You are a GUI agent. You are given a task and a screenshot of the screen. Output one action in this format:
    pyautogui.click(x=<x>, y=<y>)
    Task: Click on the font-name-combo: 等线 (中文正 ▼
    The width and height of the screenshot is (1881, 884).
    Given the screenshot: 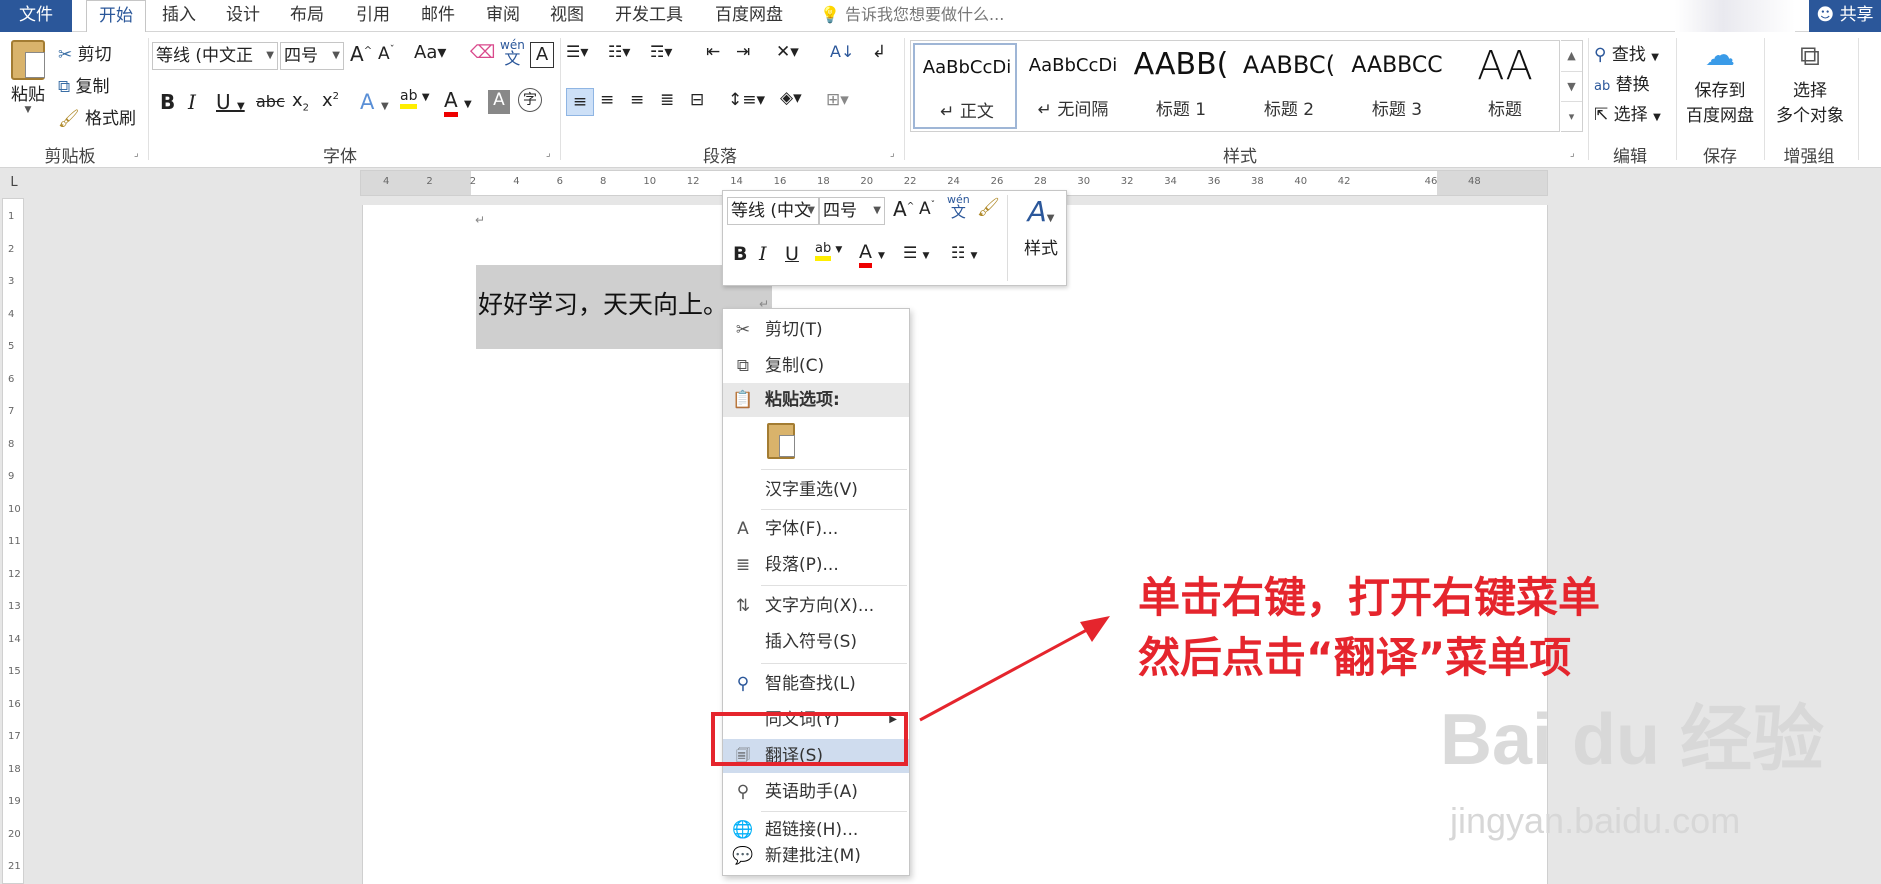 What is the action you would take?
    pyautogui.click(x=215, y=56)
    